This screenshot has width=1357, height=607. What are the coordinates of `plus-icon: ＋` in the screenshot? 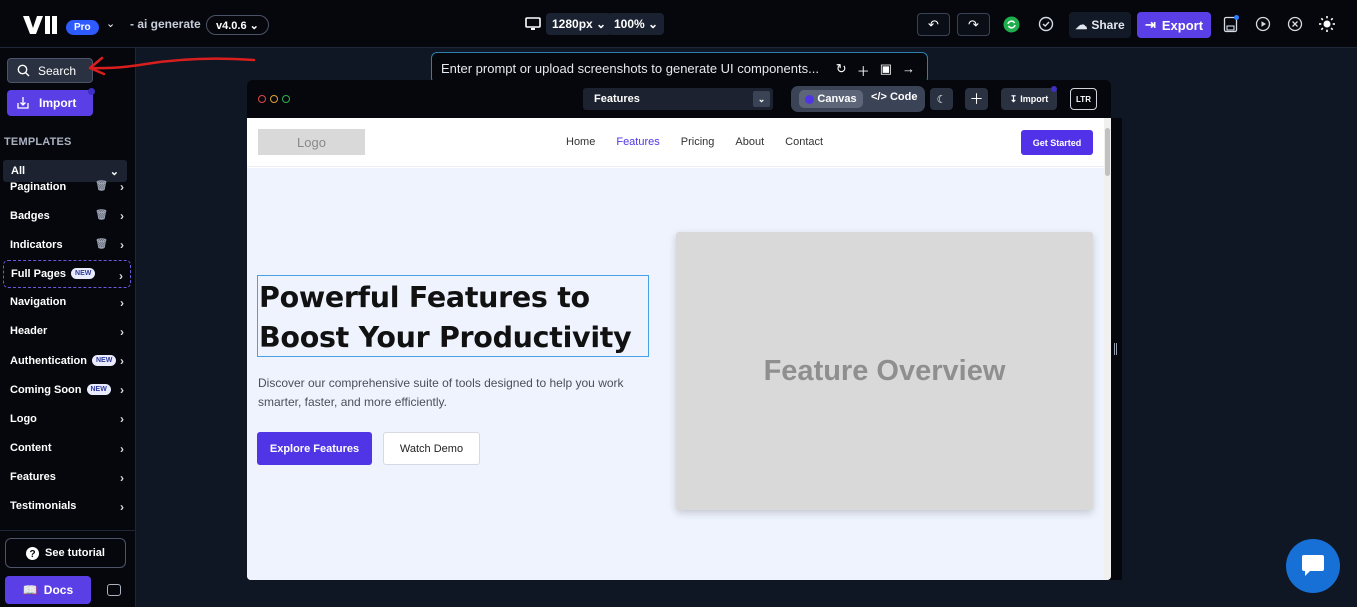 It's located at (863, 70).